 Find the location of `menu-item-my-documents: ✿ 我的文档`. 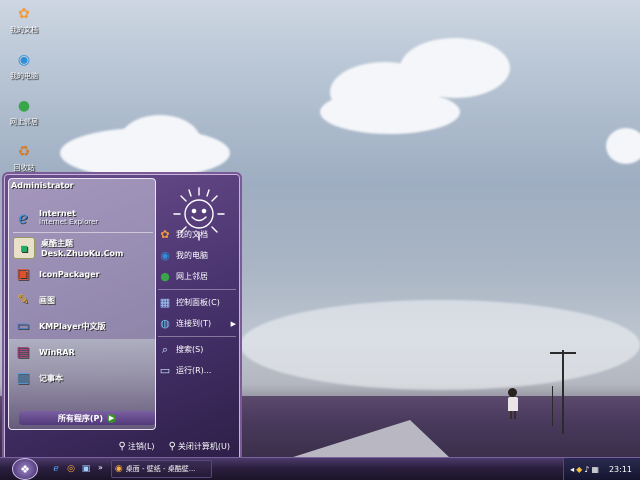

menu-item-my-documents: ✿ 我的文档 is located at coordinates (197, 234).